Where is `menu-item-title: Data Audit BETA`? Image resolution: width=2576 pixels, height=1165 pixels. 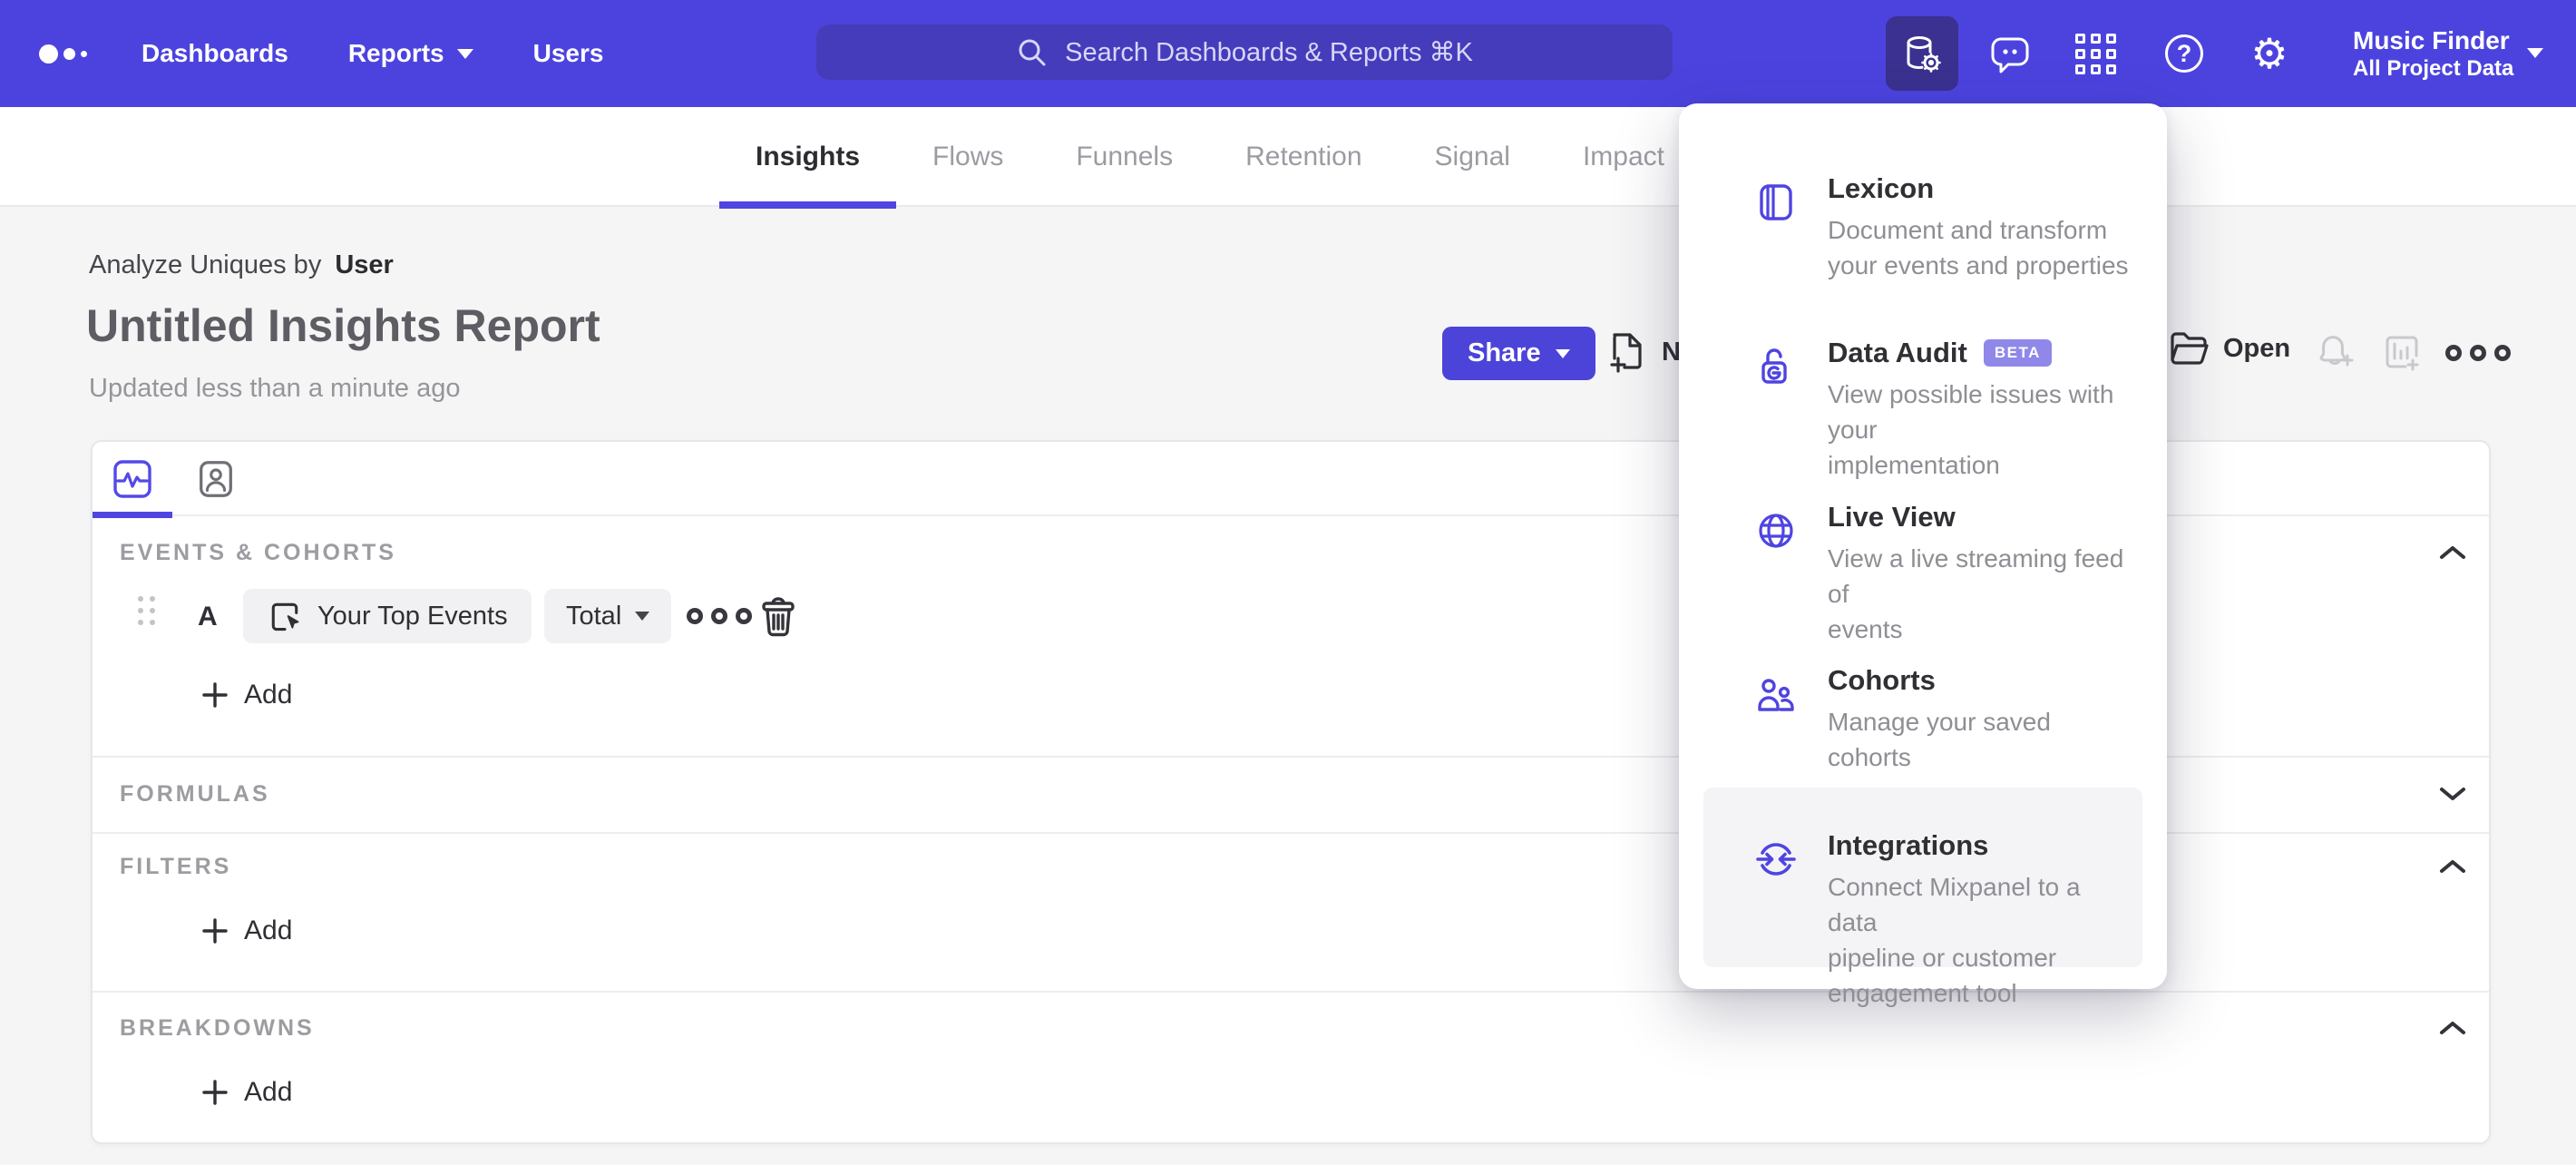 menu-item-title: Data Audit BETA is located at coordinates (1984, 353).